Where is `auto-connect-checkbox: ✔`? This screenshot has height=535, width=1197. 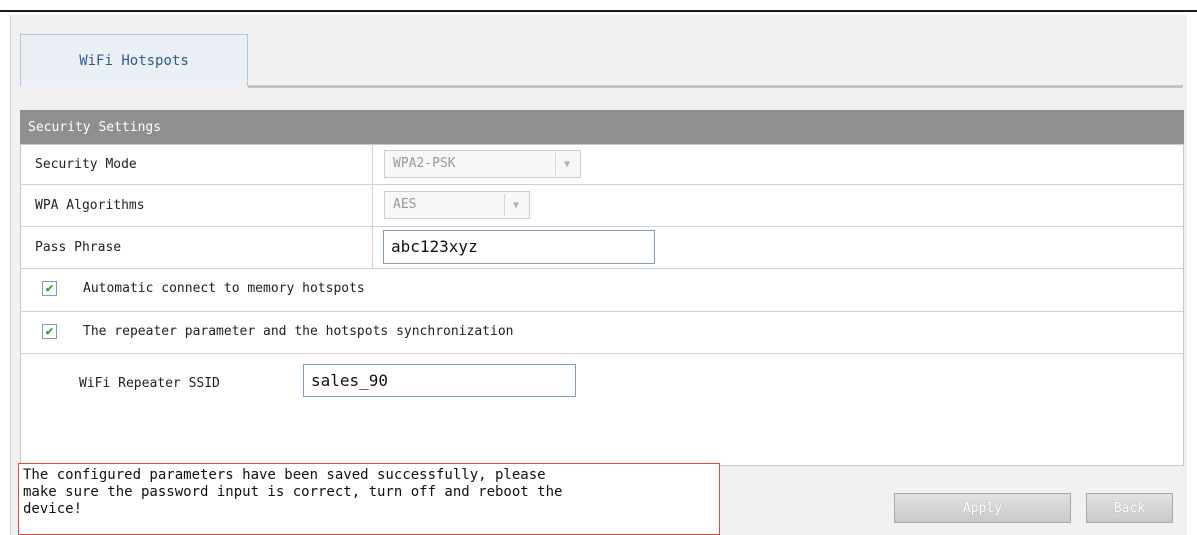
auto-connect-checkbox: ✔ is located at coordinates (49, 288).